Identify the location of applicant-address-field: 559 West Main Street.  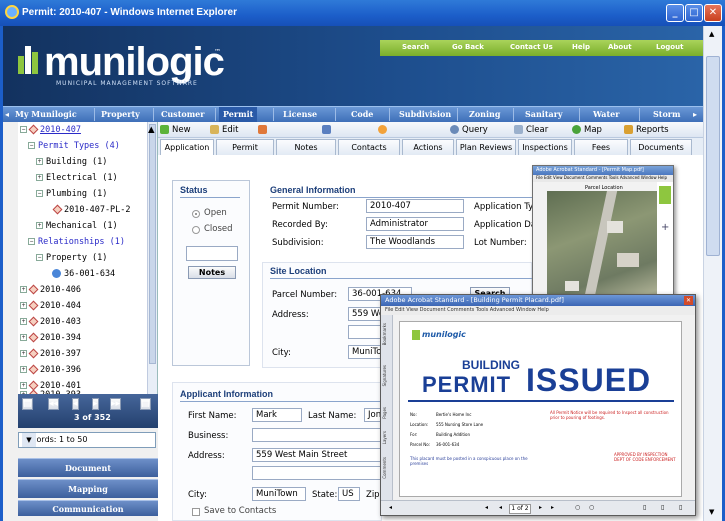
(317, 455).